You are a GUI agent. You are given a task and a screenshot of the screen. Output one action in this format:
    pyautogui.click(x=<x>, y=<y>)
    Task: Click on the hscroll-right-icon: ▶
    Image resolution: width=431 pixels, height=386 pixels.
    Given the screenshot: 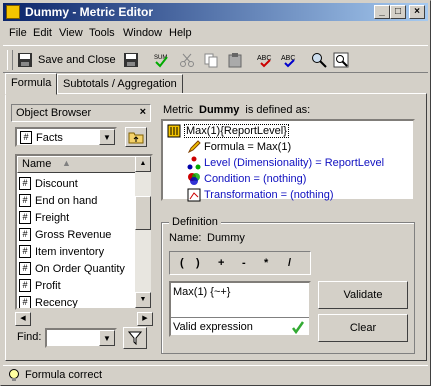 What is the action you would take?
    pyautogui.click(x=145, y=319)
    